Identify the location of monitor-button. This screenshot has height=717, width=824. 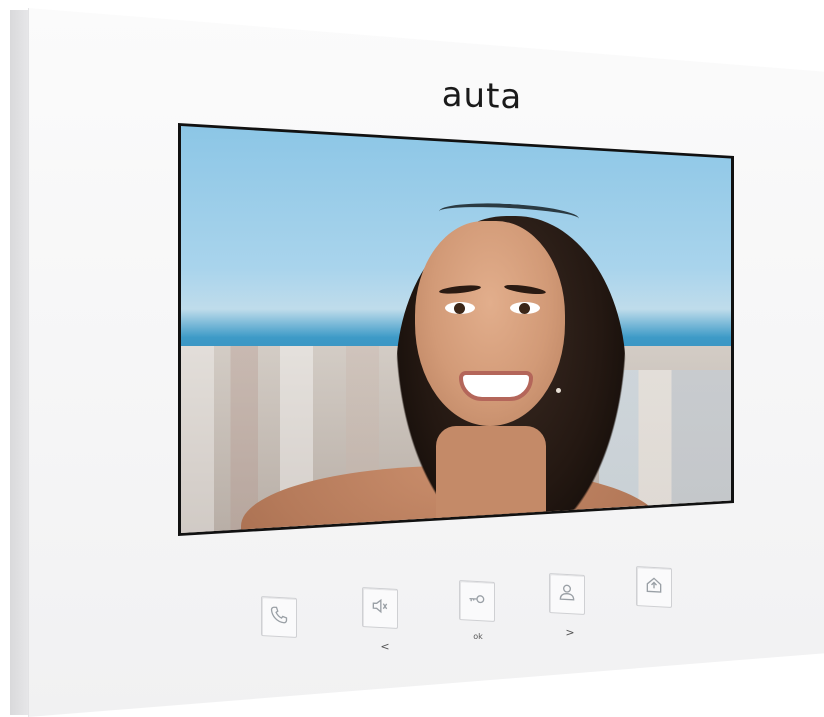
(567, 594).